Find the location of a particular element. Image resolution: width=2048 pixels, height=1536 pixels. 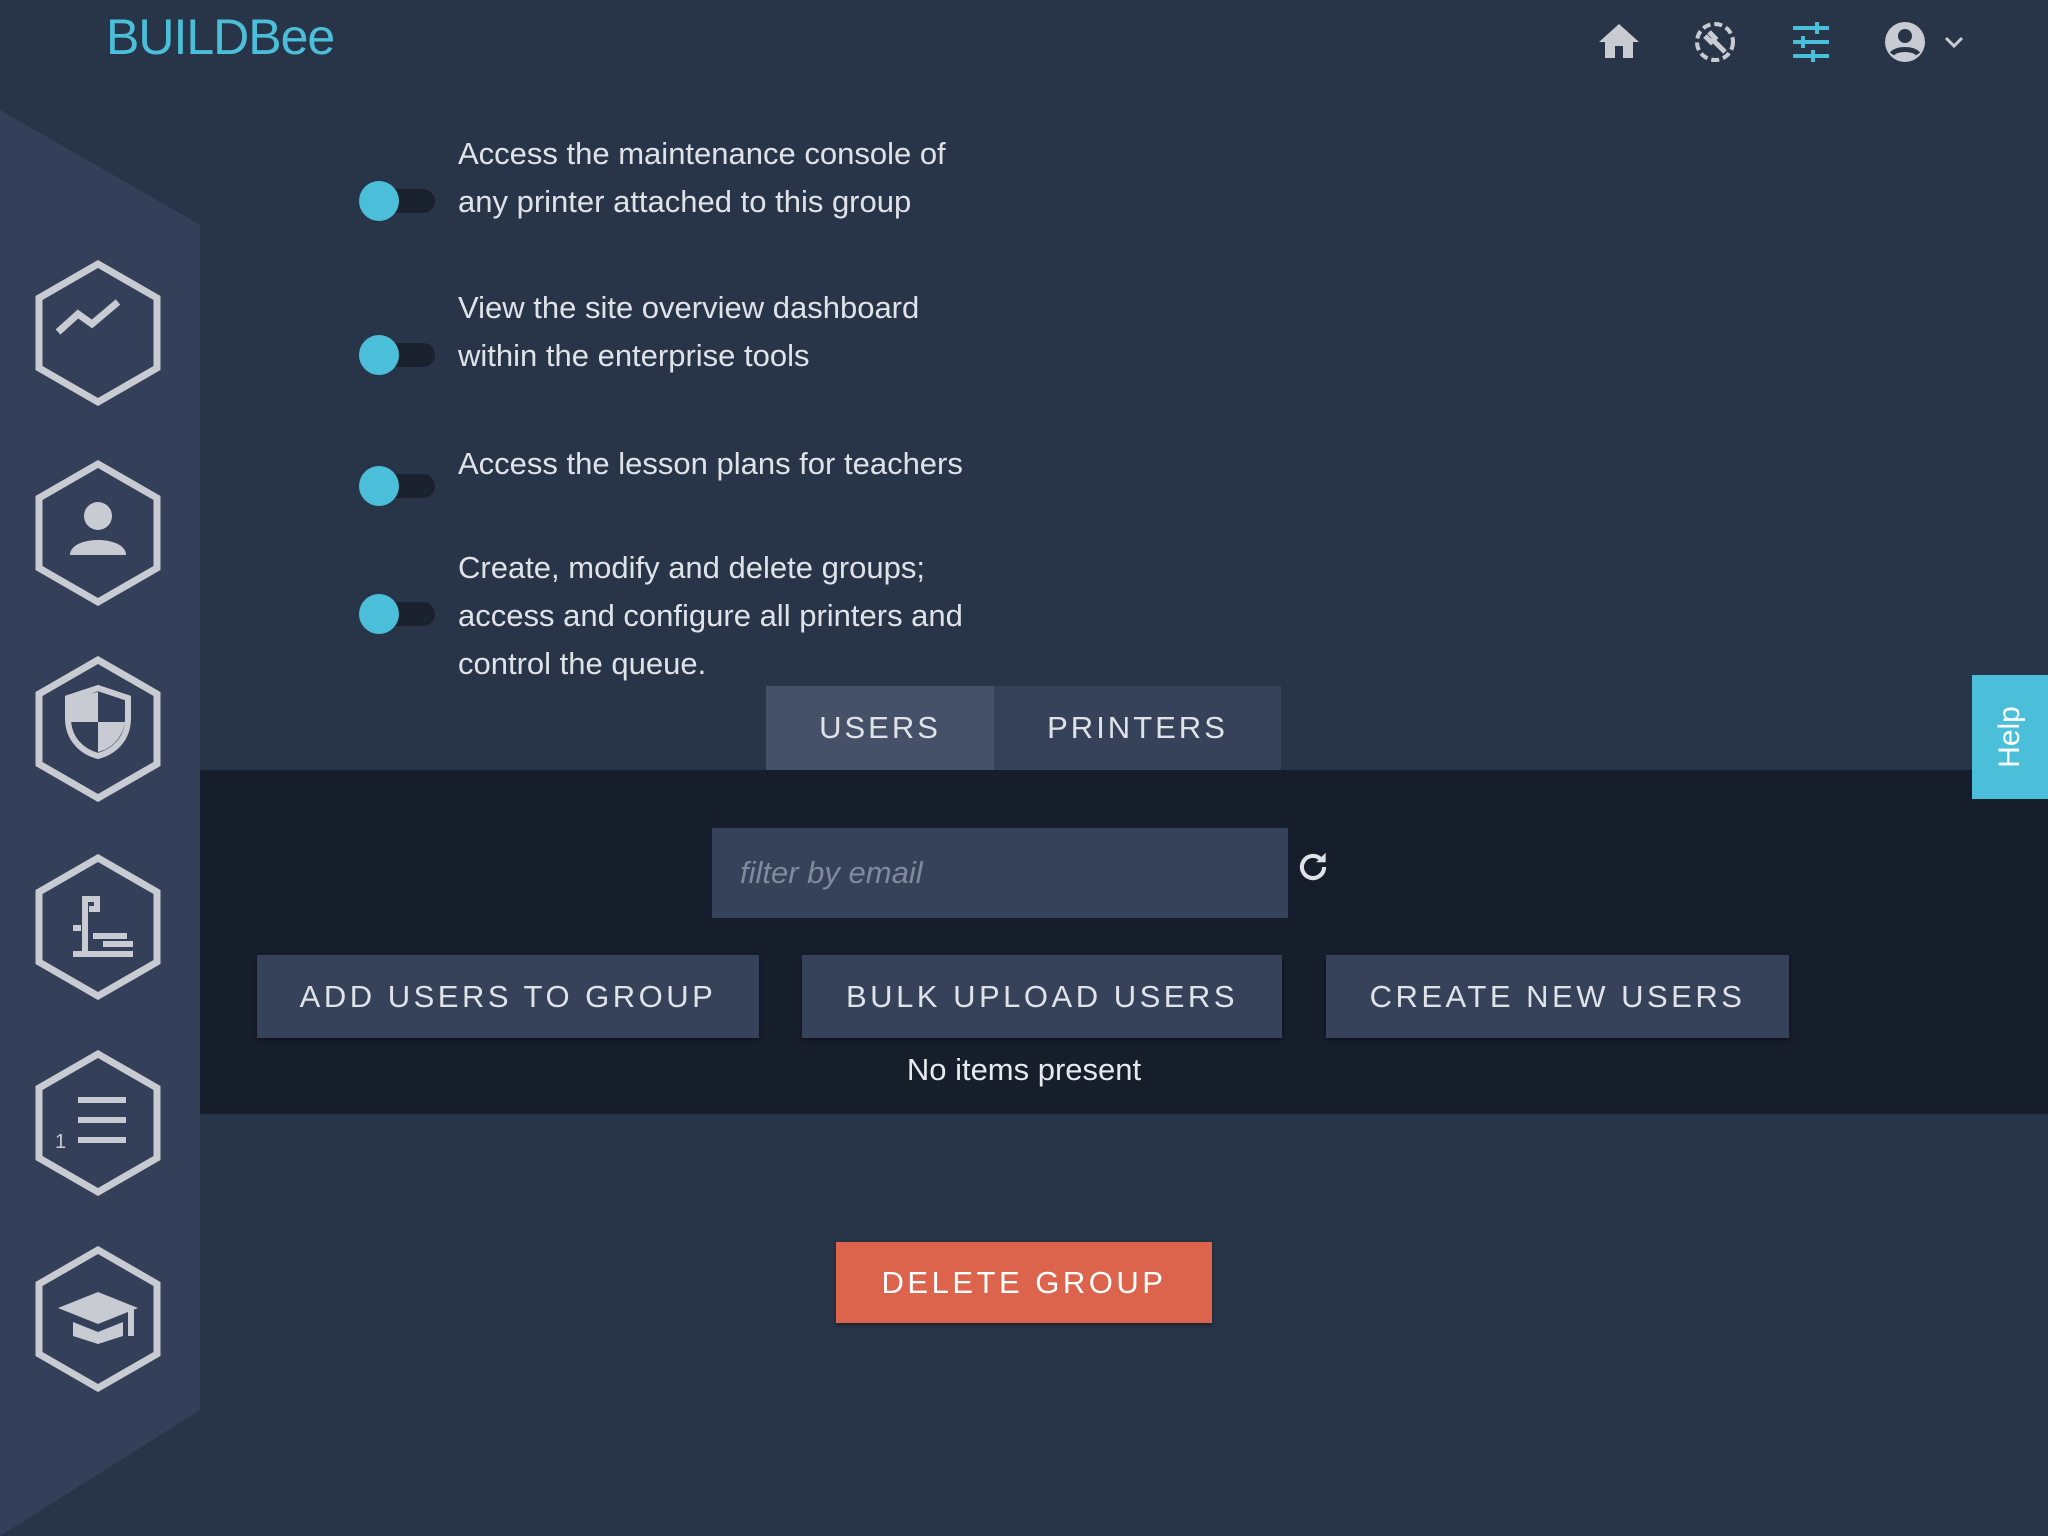

svg-text: 1 is located at coordinates (60, 1142).